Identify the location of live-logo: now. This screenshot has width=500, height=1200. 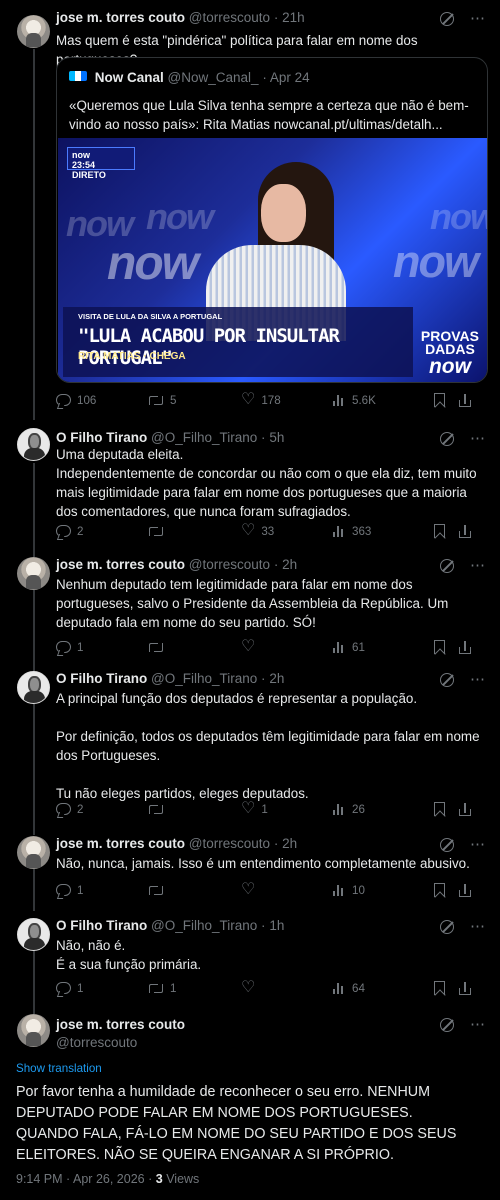
(81, 155).